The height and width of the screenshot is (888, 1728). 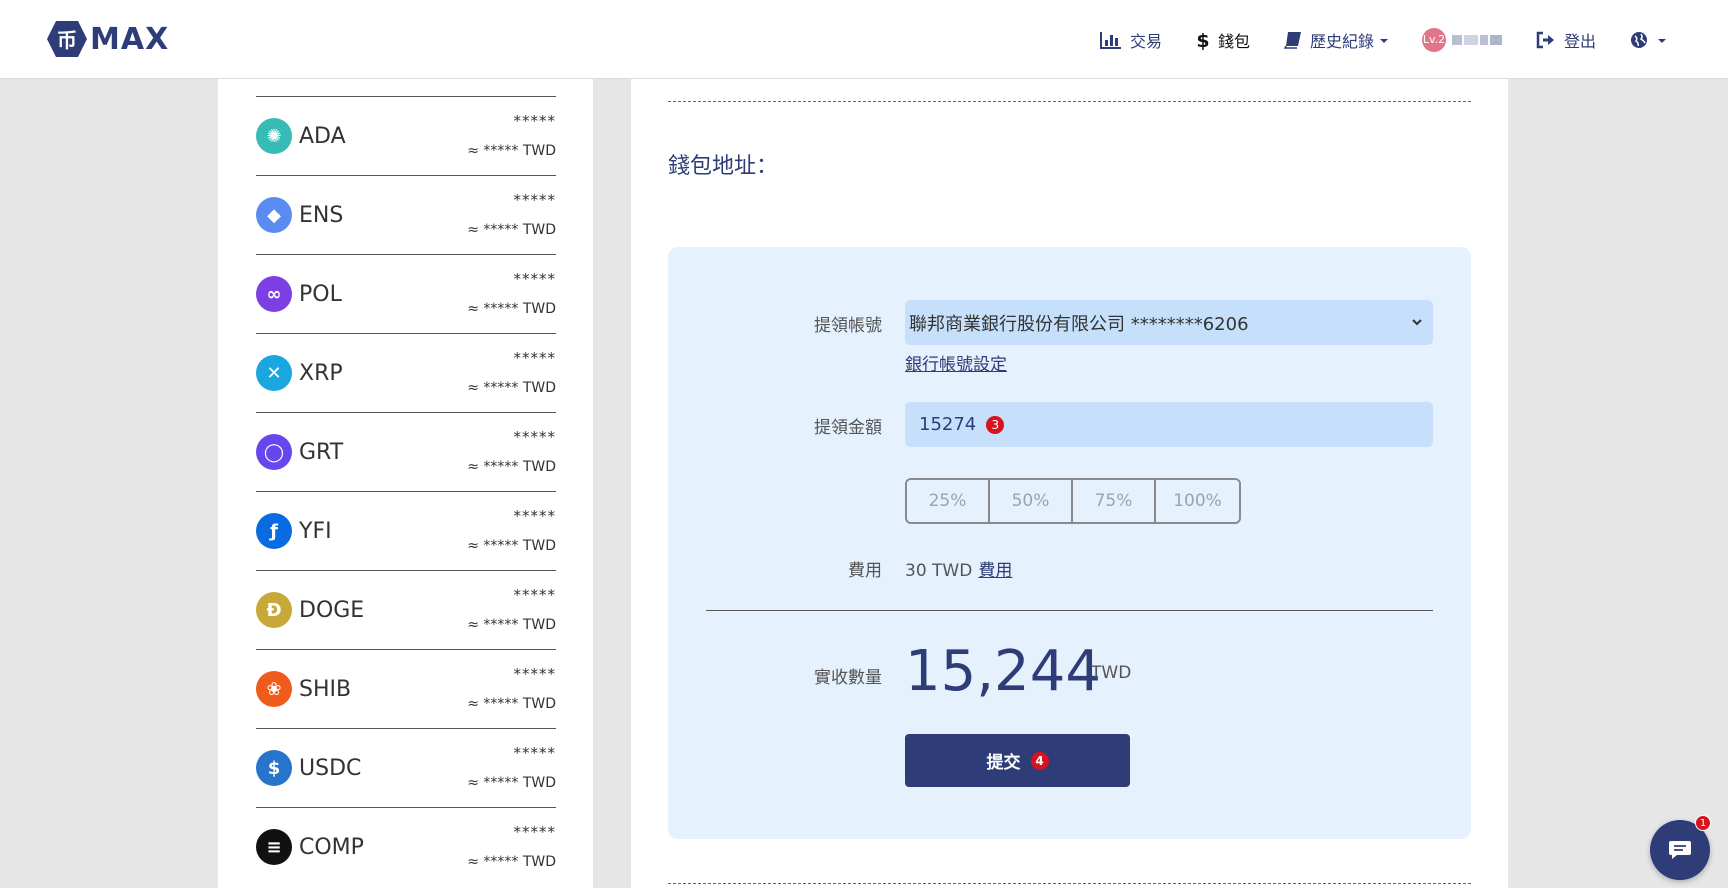 I want to click on nav-user-profile: Lv.2, so click(x=1461, y=39).